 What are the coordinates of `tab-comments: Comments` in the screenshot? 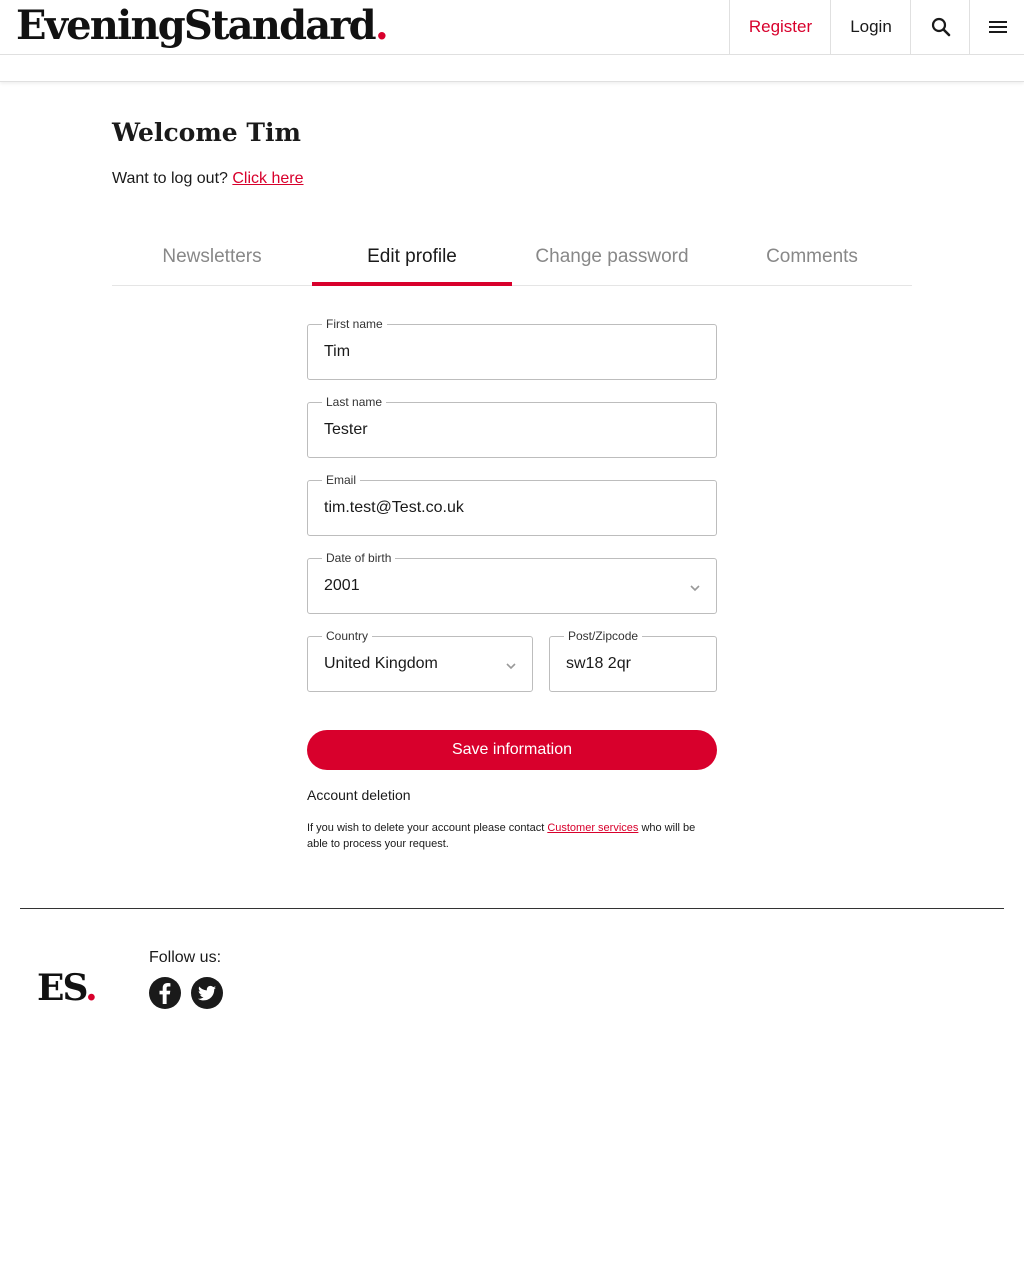 It's located at (812, 260).